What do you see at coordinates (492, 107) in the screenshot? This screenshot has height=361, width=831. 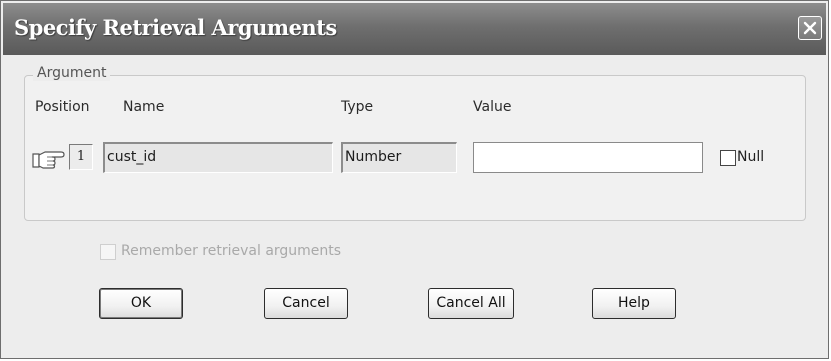 I see `column-header-value: Value` at bounding box center [492, 107].